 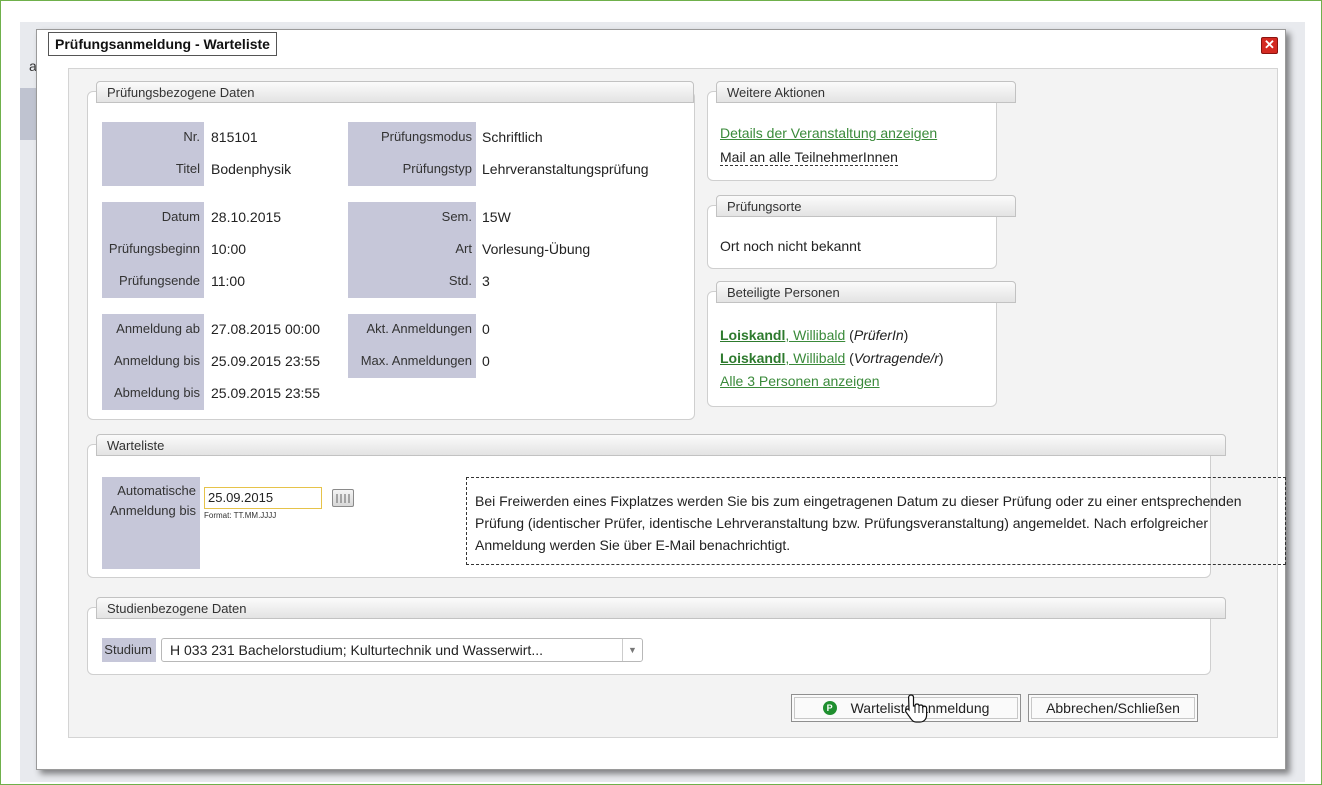 What do you see at coordinates (463, 248) in the screenshot?
I see `art-label: Art` at bounding box center [463, 248].